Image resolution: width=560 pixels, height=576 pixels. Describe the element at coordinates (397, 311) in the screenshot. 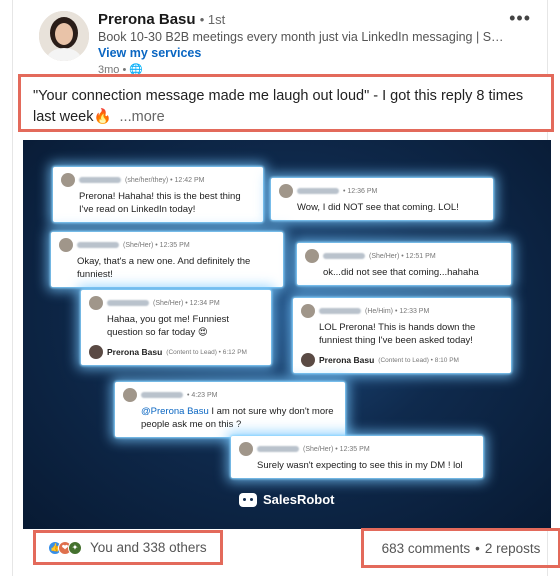

I see `message-meta: (He/Him) • 12:33 PM` at that location.